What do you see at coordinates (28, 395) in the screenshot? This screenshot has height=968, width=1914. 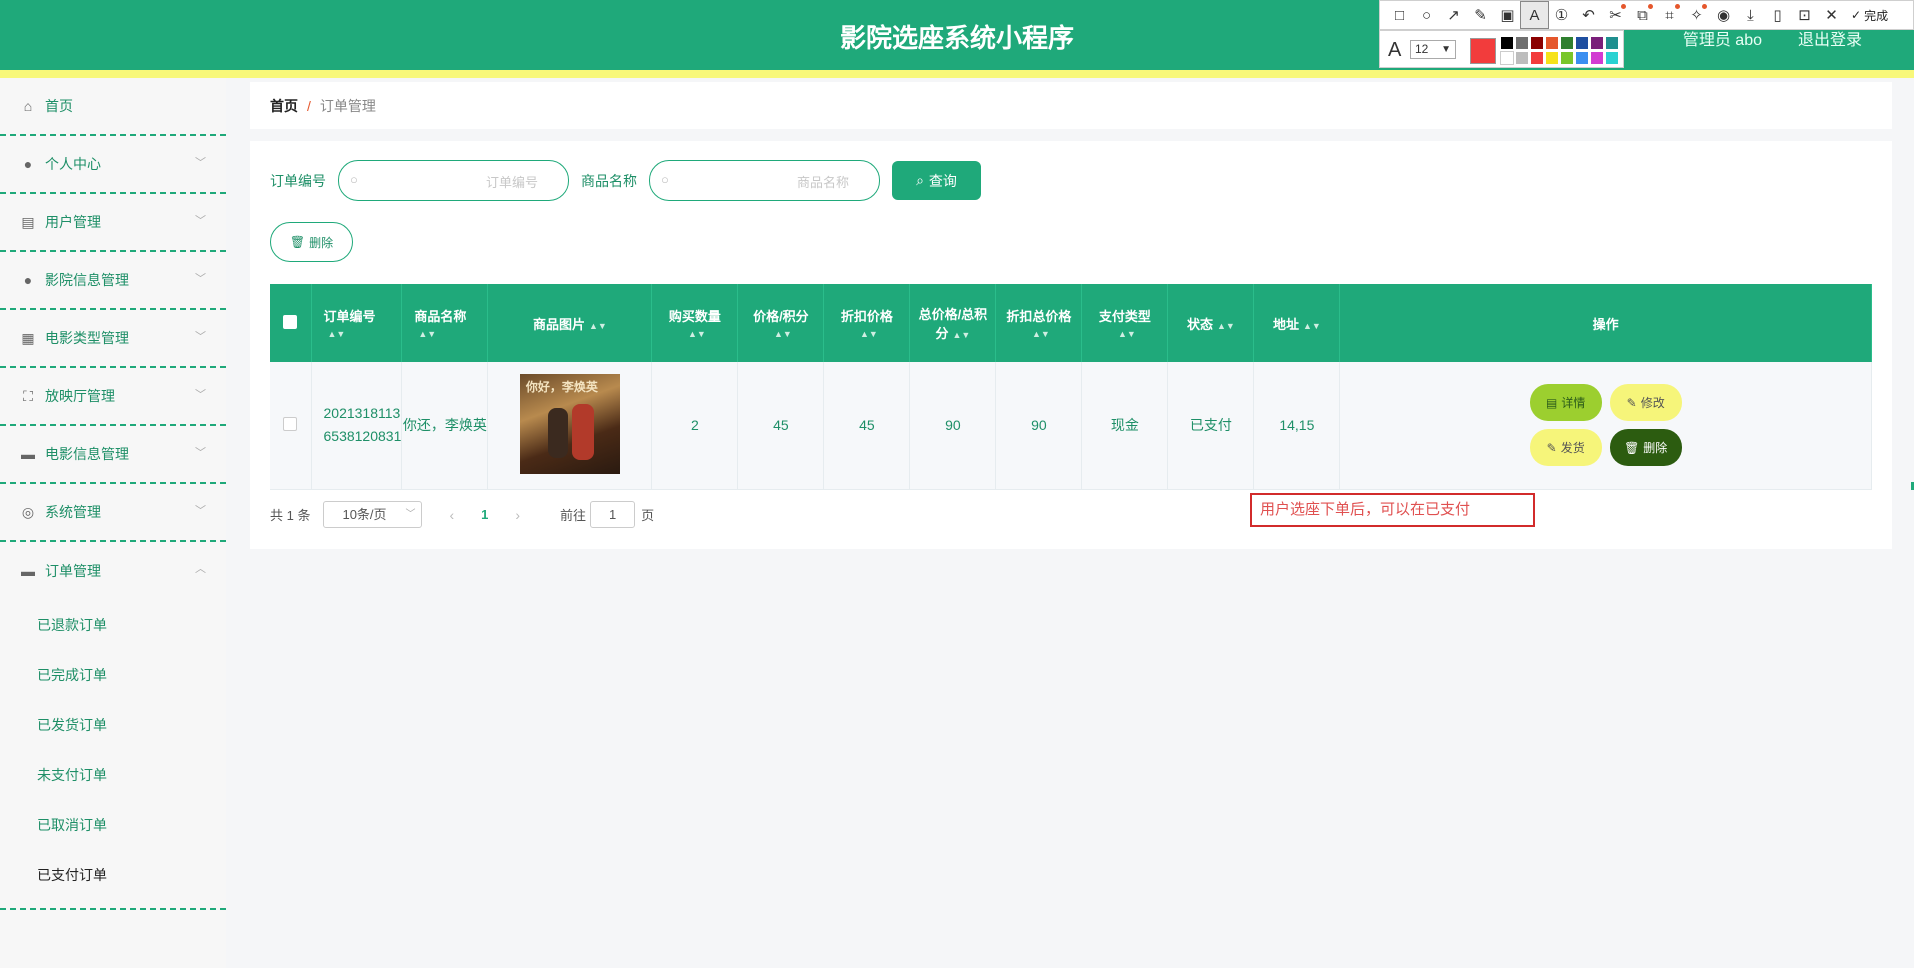 I see `frame-icon: ⛶` at bounding box center [28, 395].